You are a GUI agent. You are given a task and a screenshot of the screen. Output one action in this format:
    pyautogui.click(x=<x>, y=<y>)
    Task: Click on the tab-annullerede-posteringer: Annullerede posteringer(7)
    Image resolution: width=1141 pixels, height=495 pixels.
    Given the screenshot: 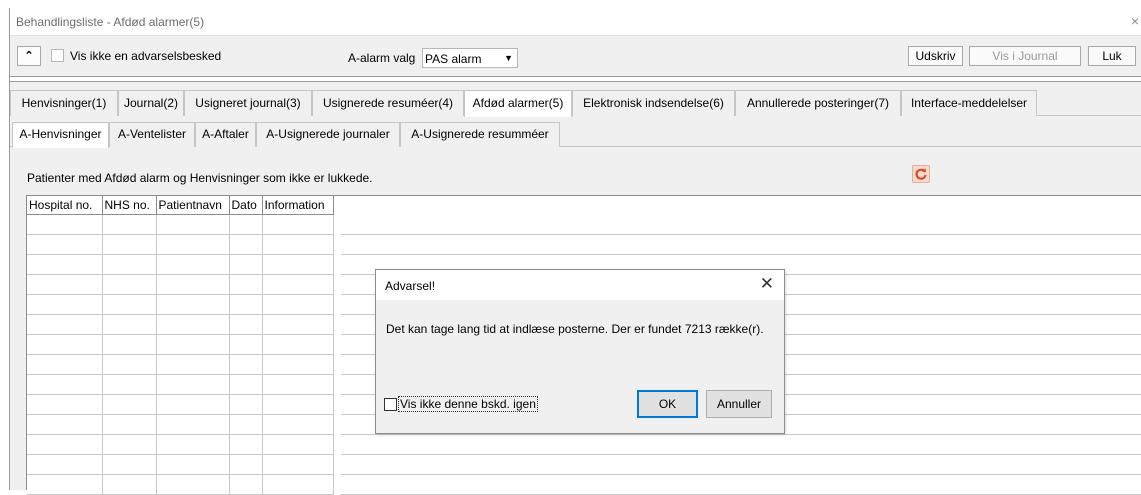 What is the action you would take?
    pyautogui.click(x=818, y=103)
    